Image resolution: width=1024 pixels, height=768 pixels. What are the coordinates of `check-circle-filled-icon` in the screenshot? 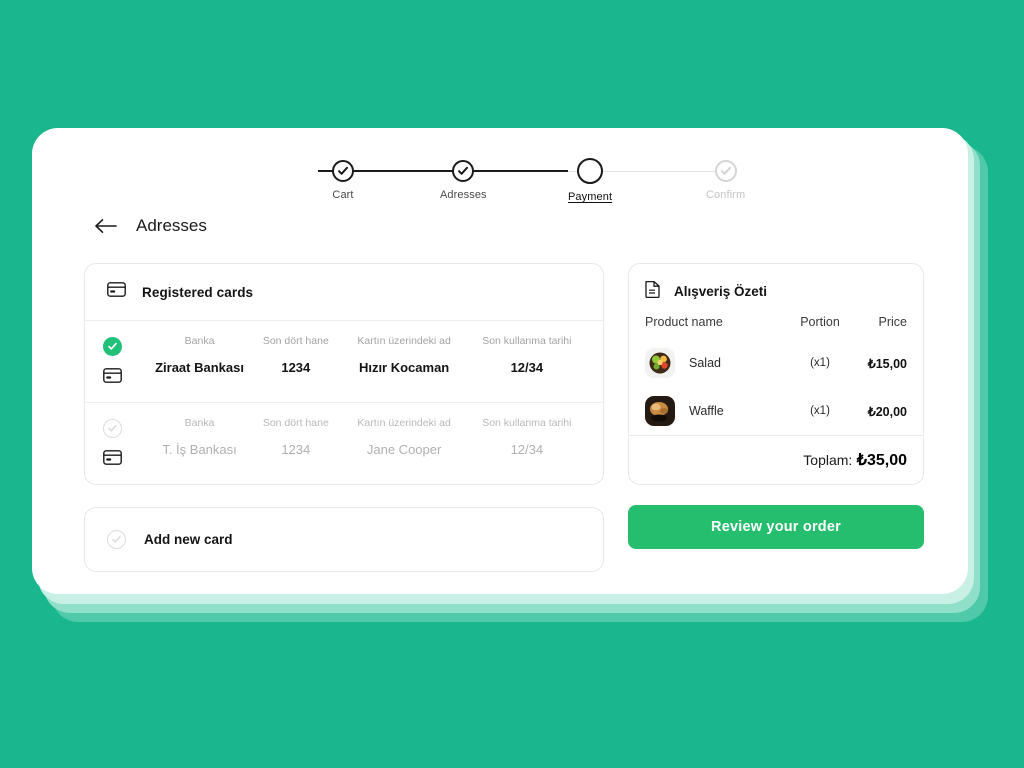 It's located at (112, 346).